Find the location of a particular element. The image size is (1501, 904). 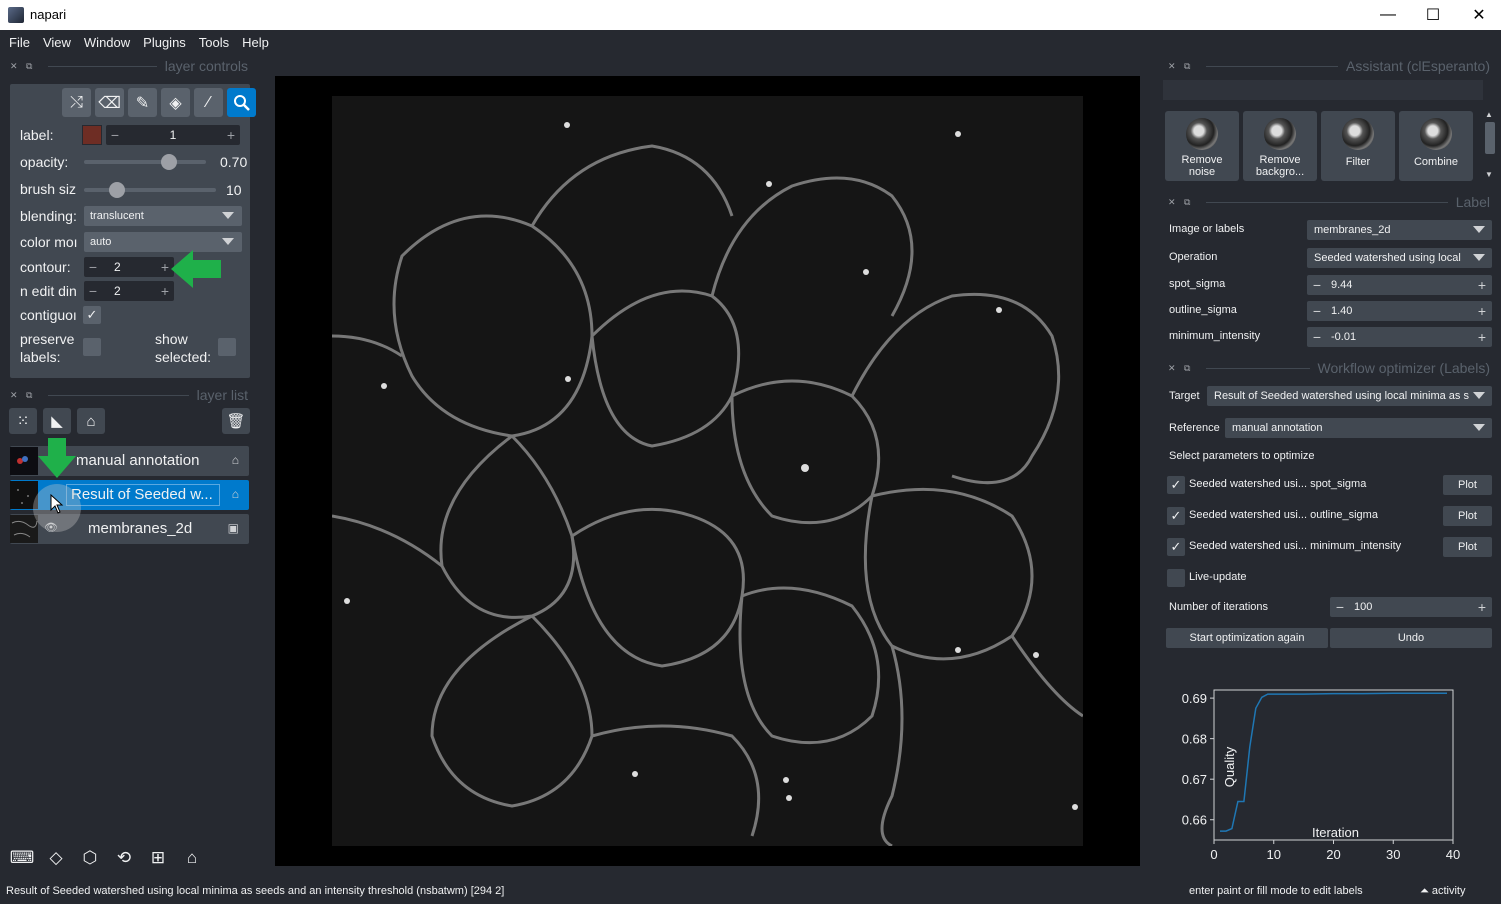

opacity-slider-handle is located at coordinates (169, 162).